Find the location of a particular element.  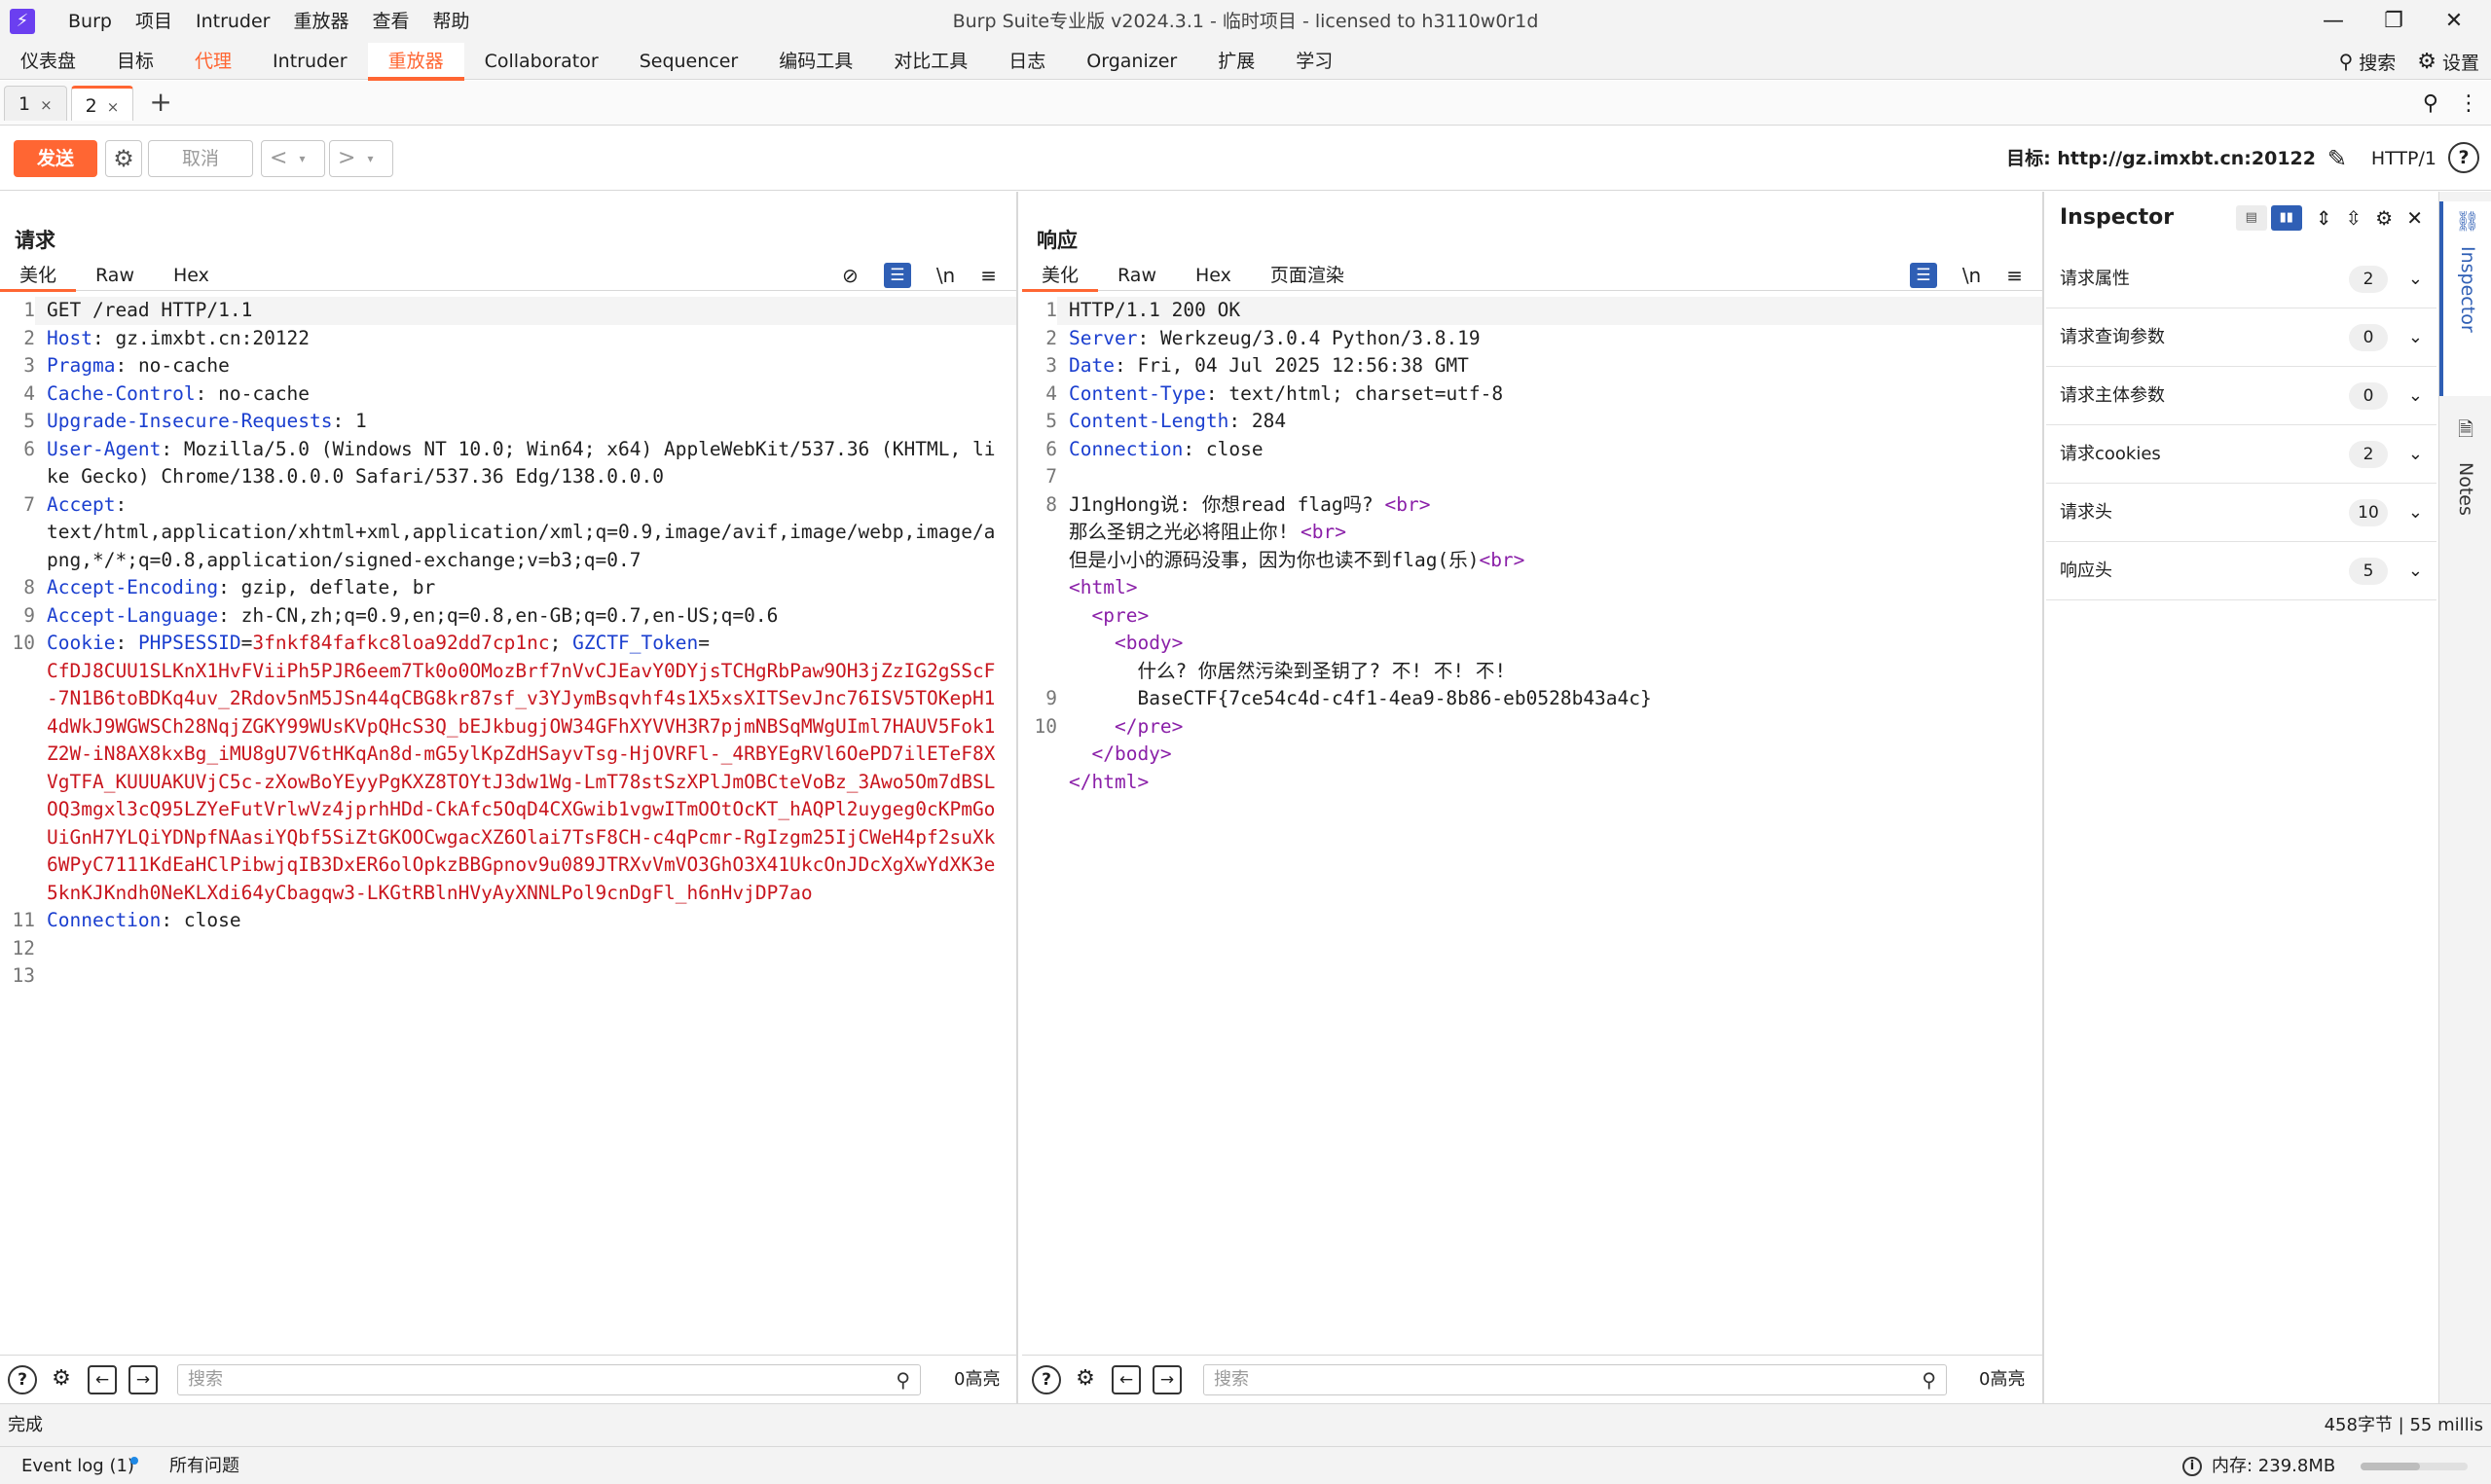

tab-sequencer: Sequencer is located at coordinates (689, 62).